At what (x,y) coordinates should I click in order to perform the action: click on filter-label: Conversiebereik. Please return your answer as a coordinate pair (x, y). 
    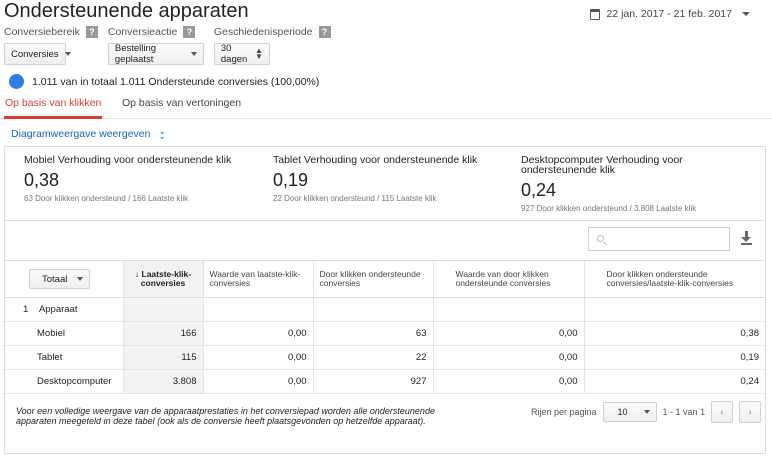
    Looking at the image, I should click on (42, 32).